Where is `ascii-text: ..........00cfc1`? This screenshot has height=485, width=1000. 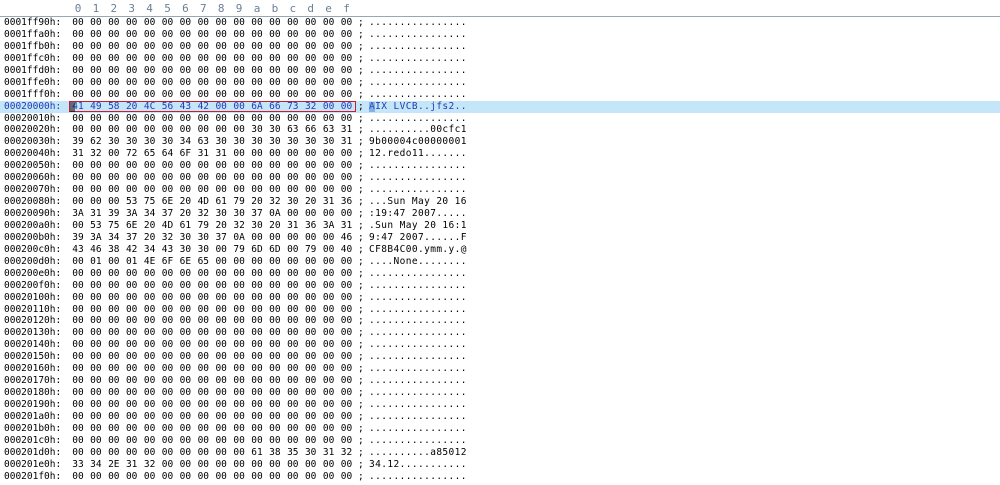 ascii-text: ..........00cfc1 is located at coordinates (418, 130).